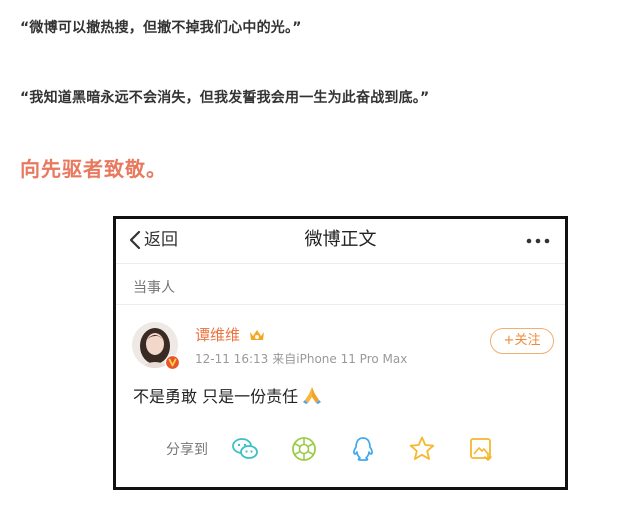  I want to click on qq-icon, so click(363, 449).